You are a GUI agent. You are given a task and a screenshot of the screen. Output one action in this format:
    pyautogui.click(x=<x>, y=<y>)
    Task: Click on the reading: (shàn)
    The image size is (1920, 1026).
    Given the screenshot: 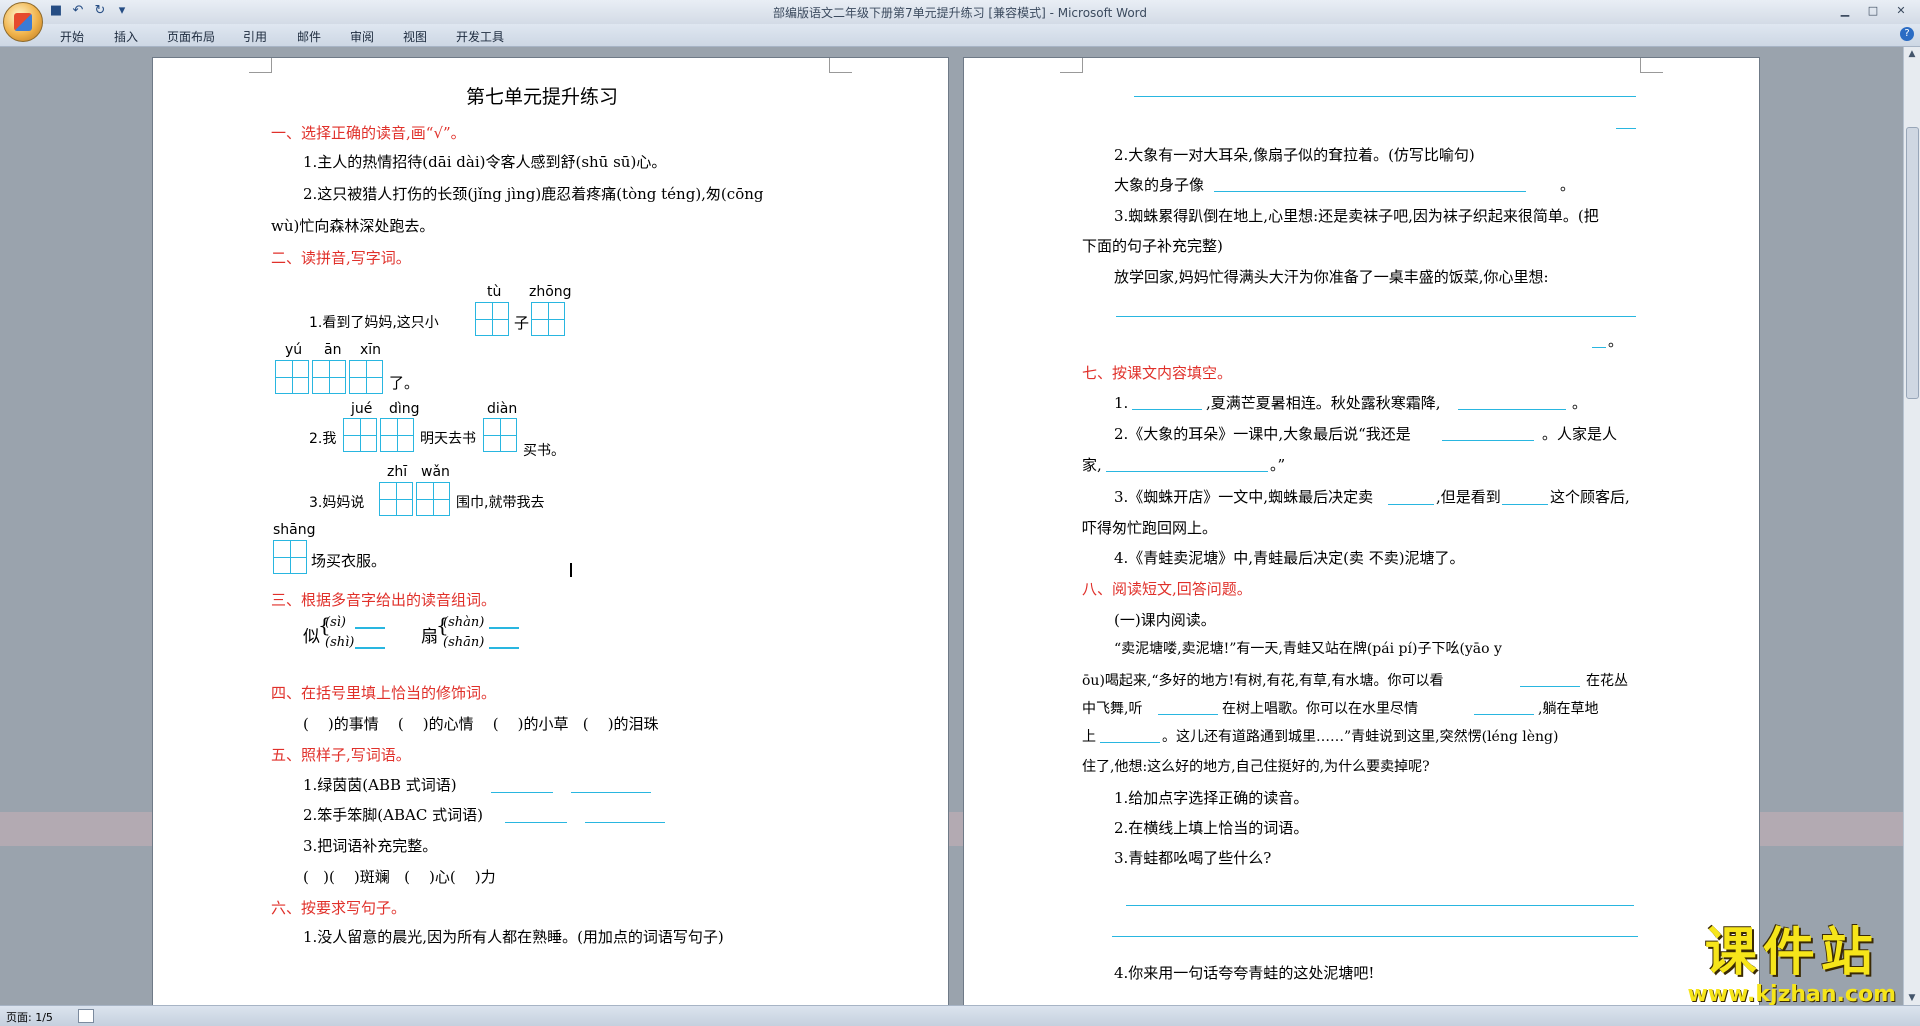 What is the action you would take?
    pyautogui.click(x=464, y=622)
    